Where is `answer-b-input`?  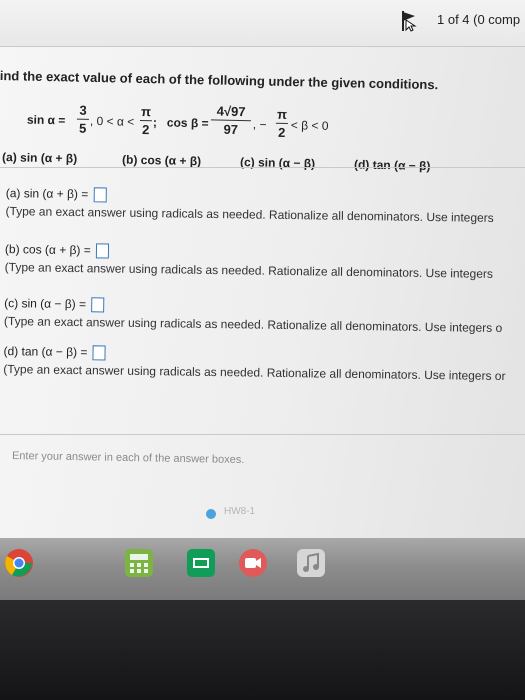 answer-b-input is located at coordinates (103, 251).